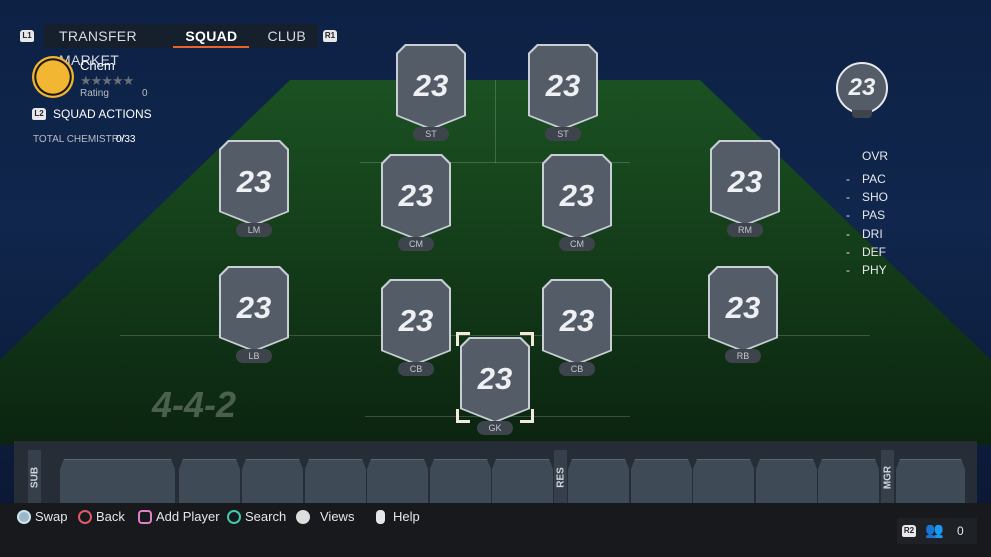  What do you see at coordinates (560, 476) in the screenshot?
I see `res-label: RES` at bounding box center [560, 476].